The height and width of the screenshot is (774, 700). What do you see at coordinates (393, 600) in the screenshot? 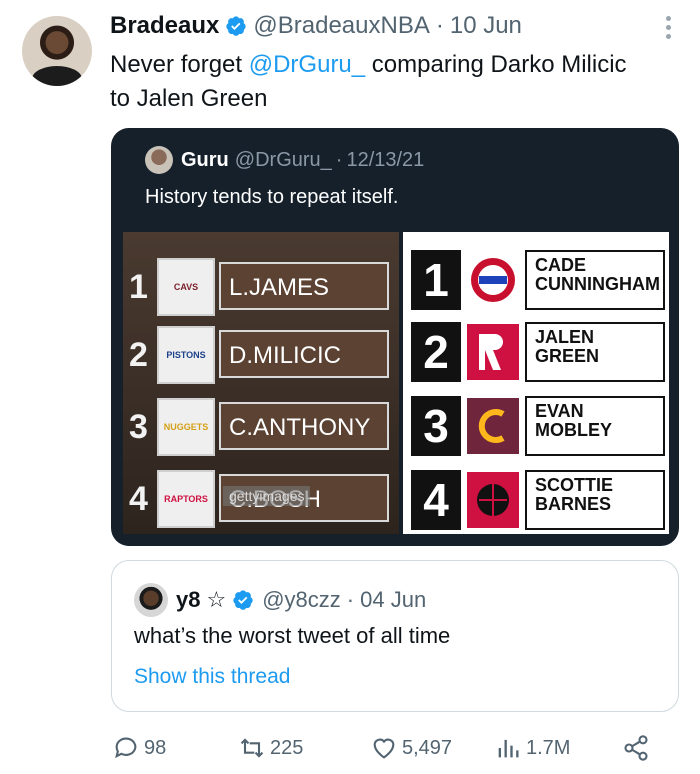
I see `quoted-date: 04 Jun` at bounding box center [393, 600].